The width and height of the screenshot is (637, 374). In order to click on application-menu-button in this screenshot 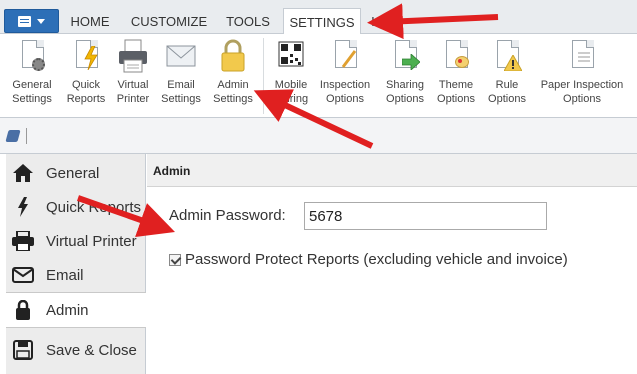, I will do `click(31, 21)`.